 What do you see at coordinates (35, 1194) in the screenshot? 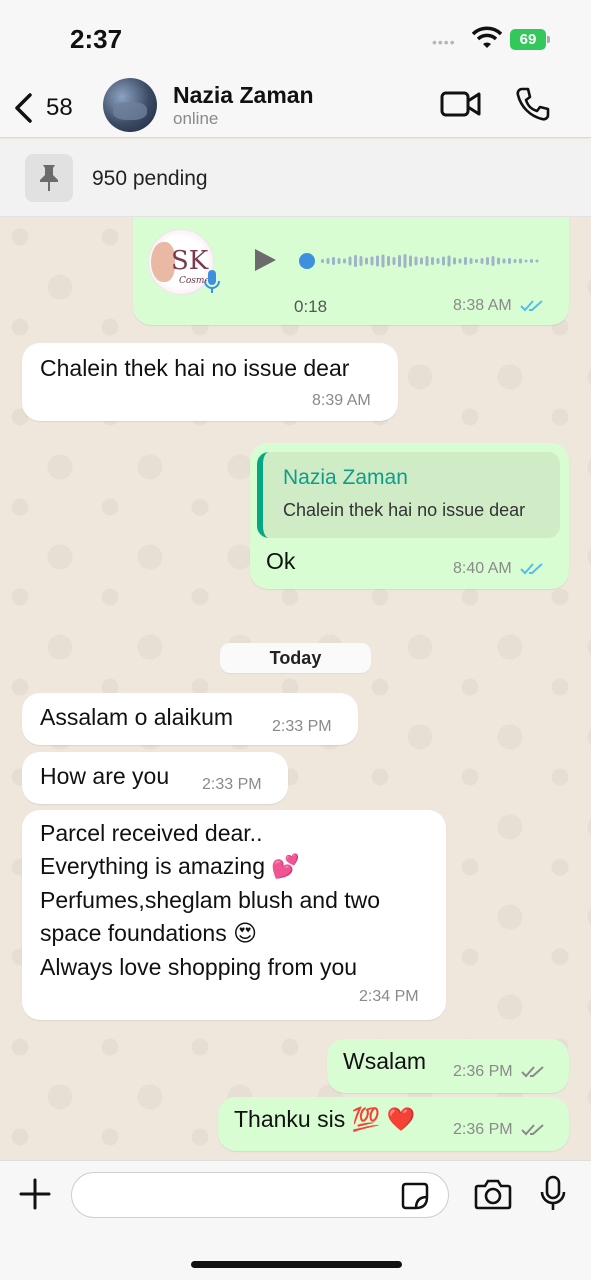
I see `plus-icon` at bounding box center [35, 1194].